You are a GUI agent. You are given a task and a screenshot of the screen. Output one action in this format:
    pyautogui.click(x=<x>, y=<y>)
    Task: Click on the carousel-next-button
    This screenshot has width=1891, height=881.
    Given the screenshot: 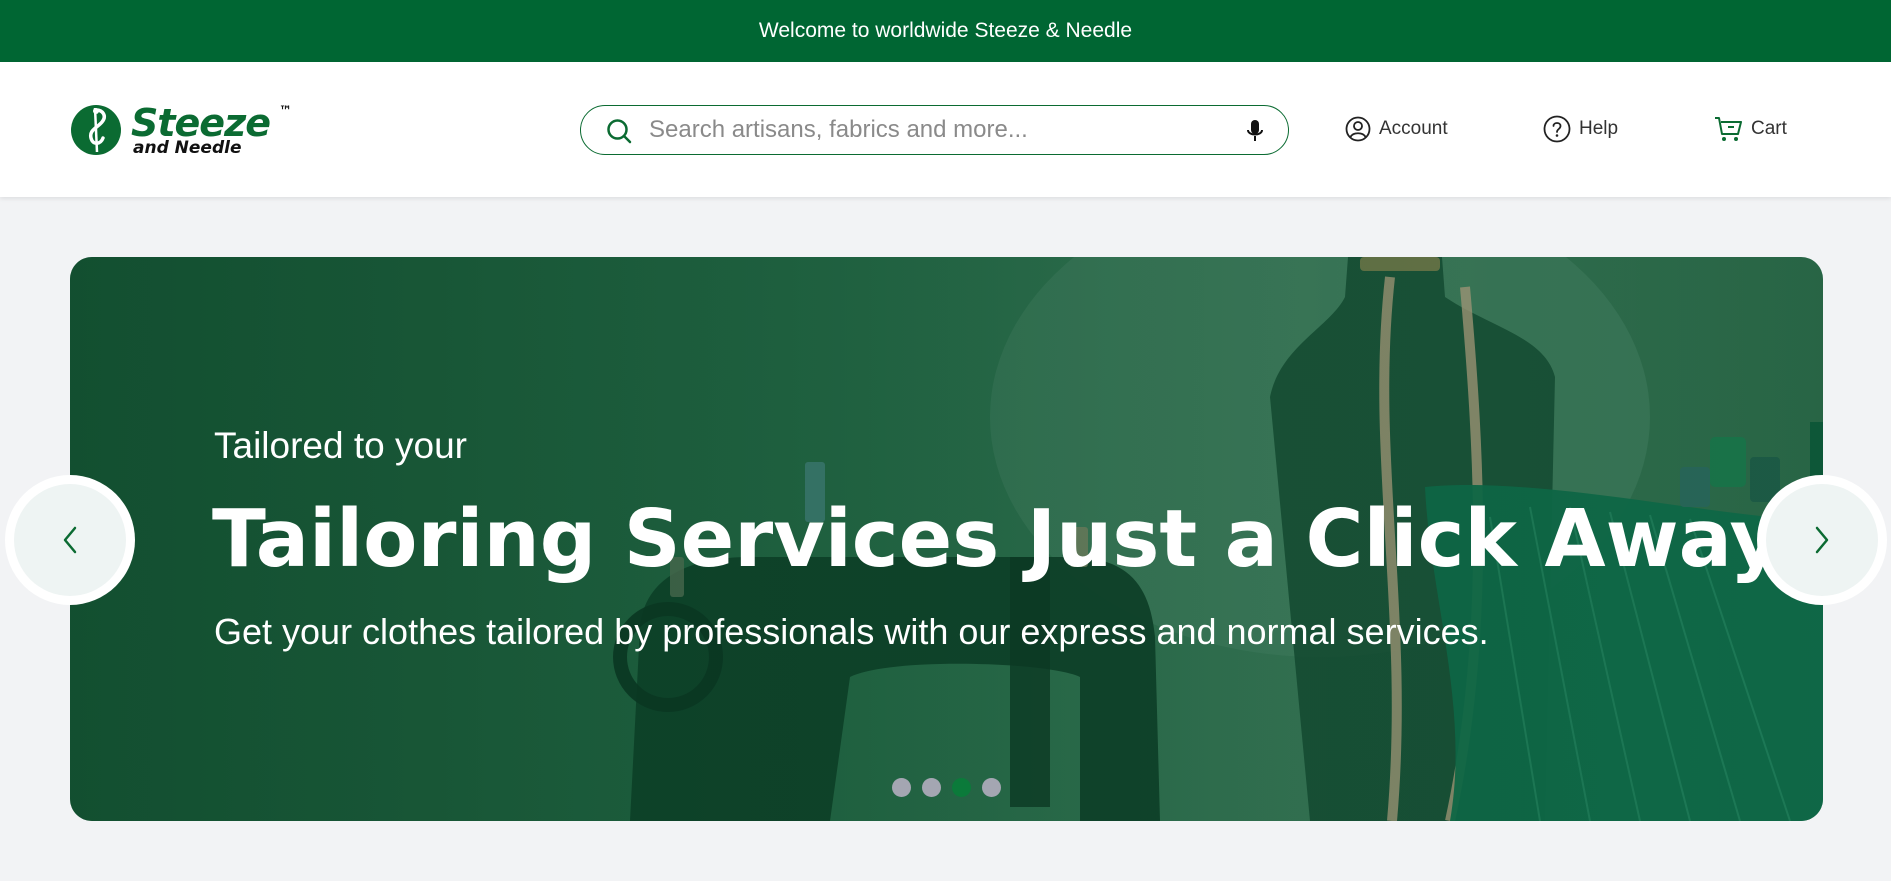 What is the action you would take?
    pyautogui.click(x=1822, y=540)
    